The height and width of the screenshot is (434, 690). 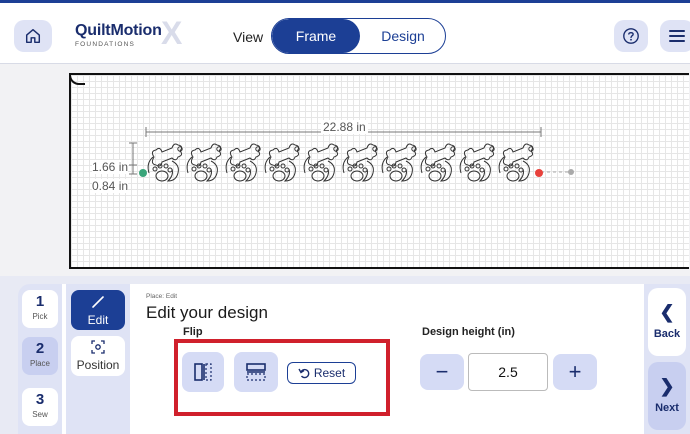 What do you see at coordinates (40, 301) in the screenshot?
I see `step-number: 1` at bounding box center [40, 301].